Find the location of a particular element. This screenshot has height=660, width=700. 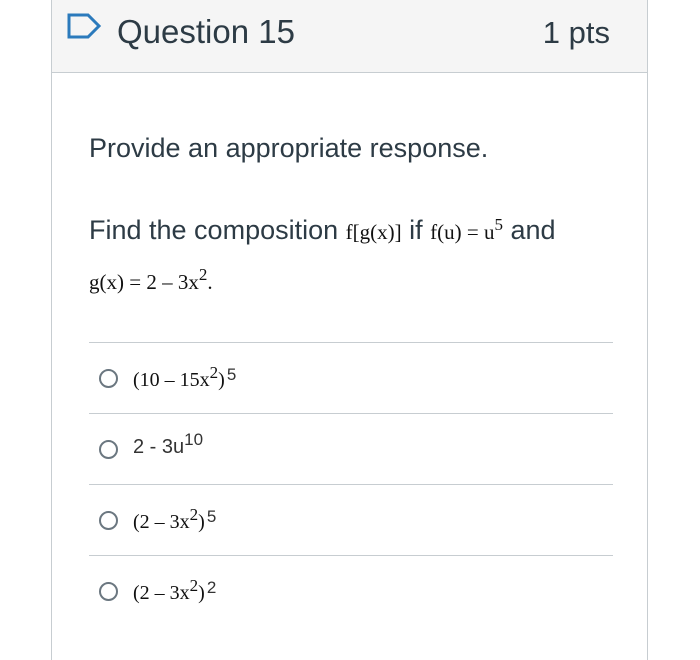

answer-label: (10 – 15x2) 5 is located at coordinates (184, 378).